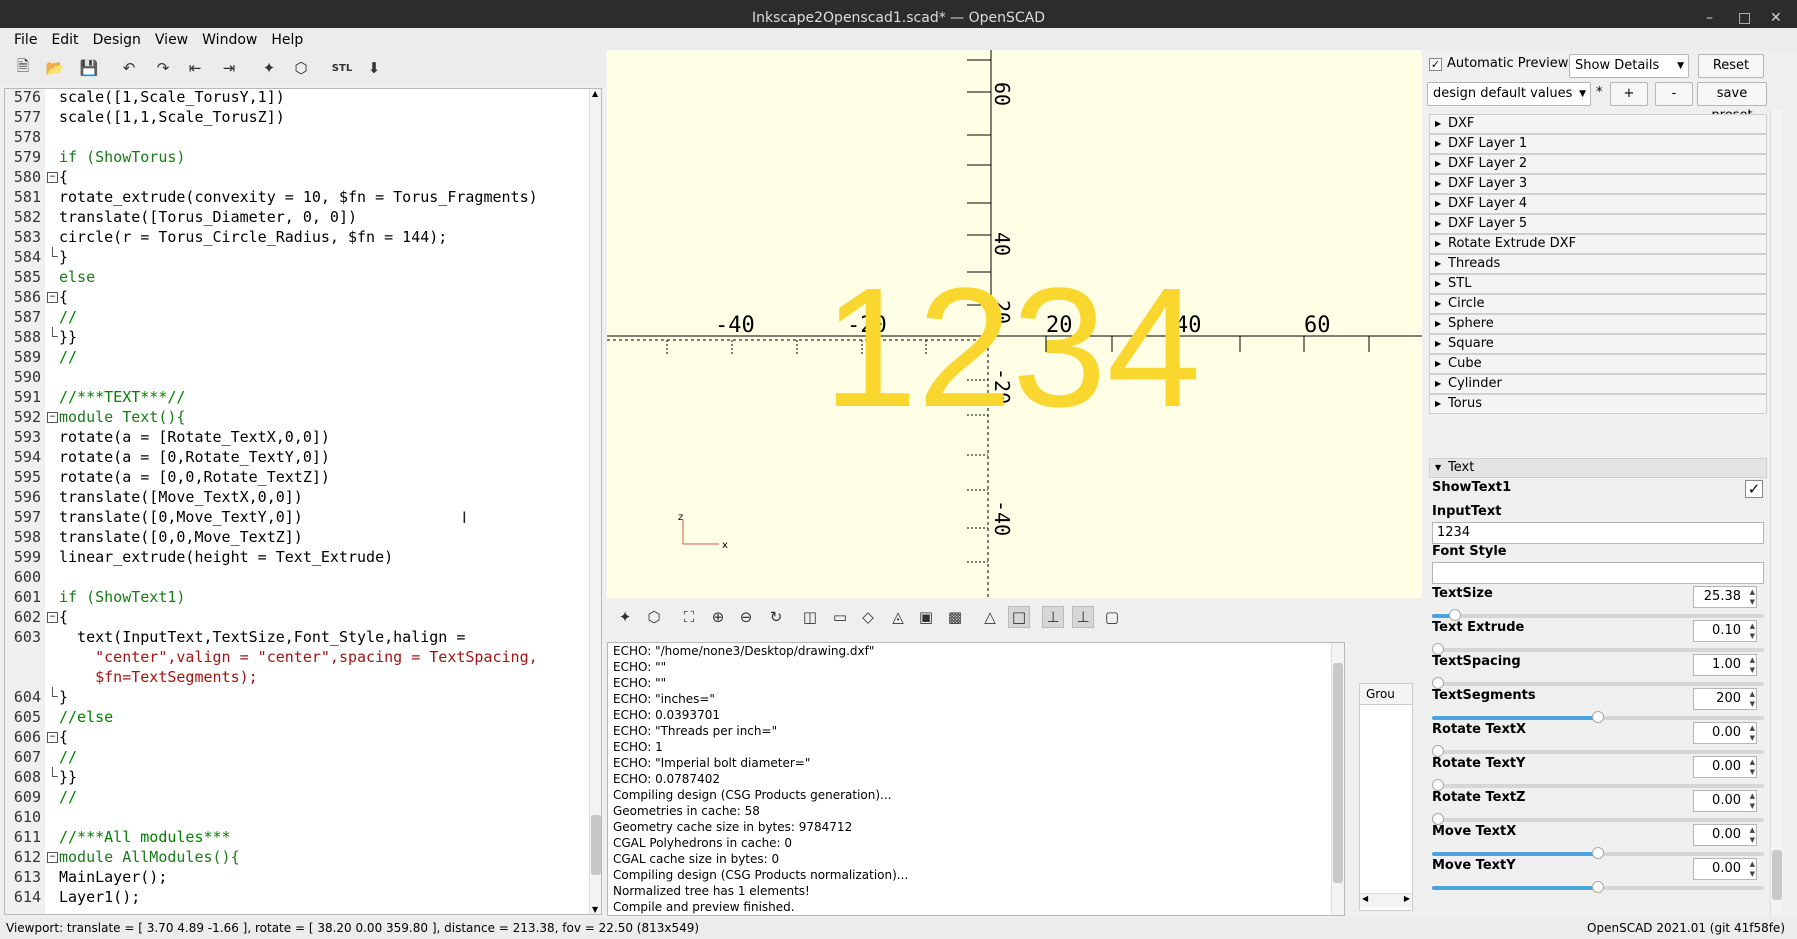 This screenshot has height=939, width=1797. What do you see at coordinates (292, 217) in the screenshot?
I see `code-line: 582 translate([Torus_Diameter, 0, 0])` at bounding box center [292, 217].